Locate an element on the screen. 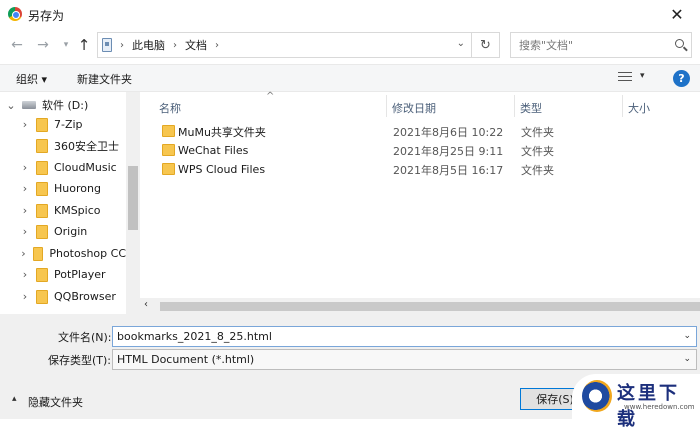 Image resolution: width=700 pixels, height=431 pixels. view-dropdown-icon: ▾ is located at coordinates (642, 76).